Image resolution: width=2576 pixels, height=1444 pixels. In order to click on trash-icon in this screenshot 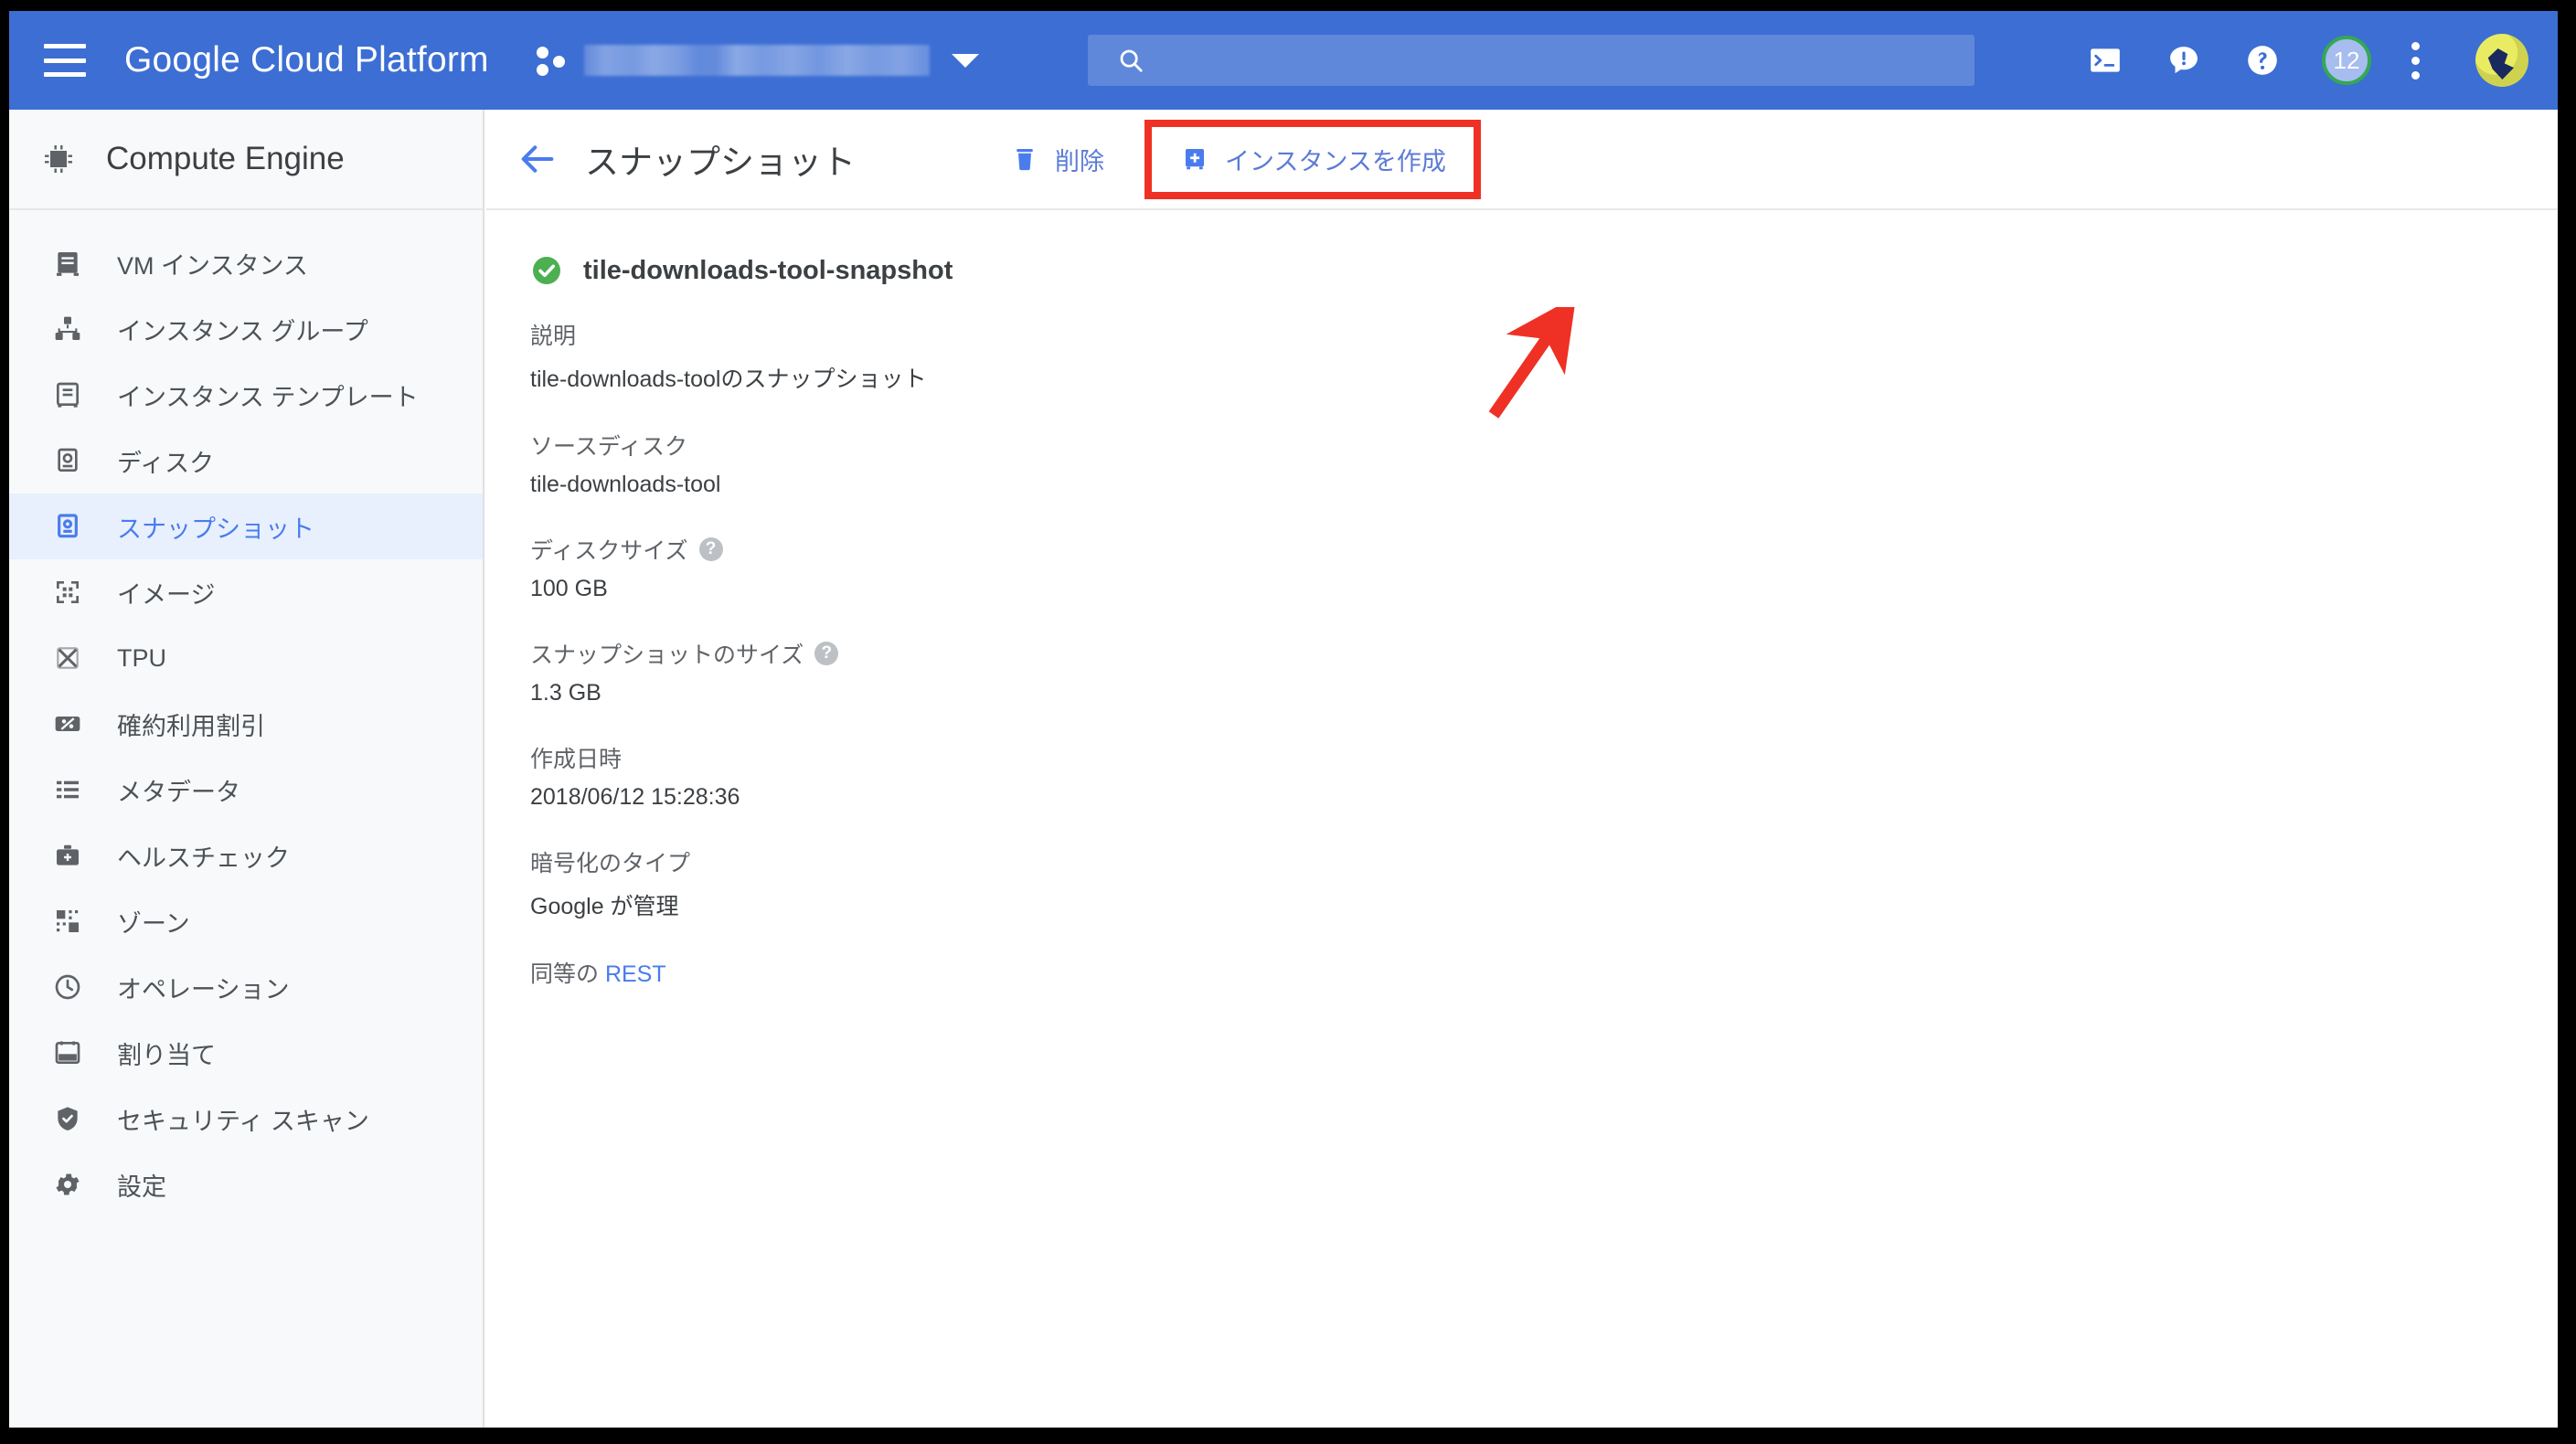, I will do `click(1024, 159)`.